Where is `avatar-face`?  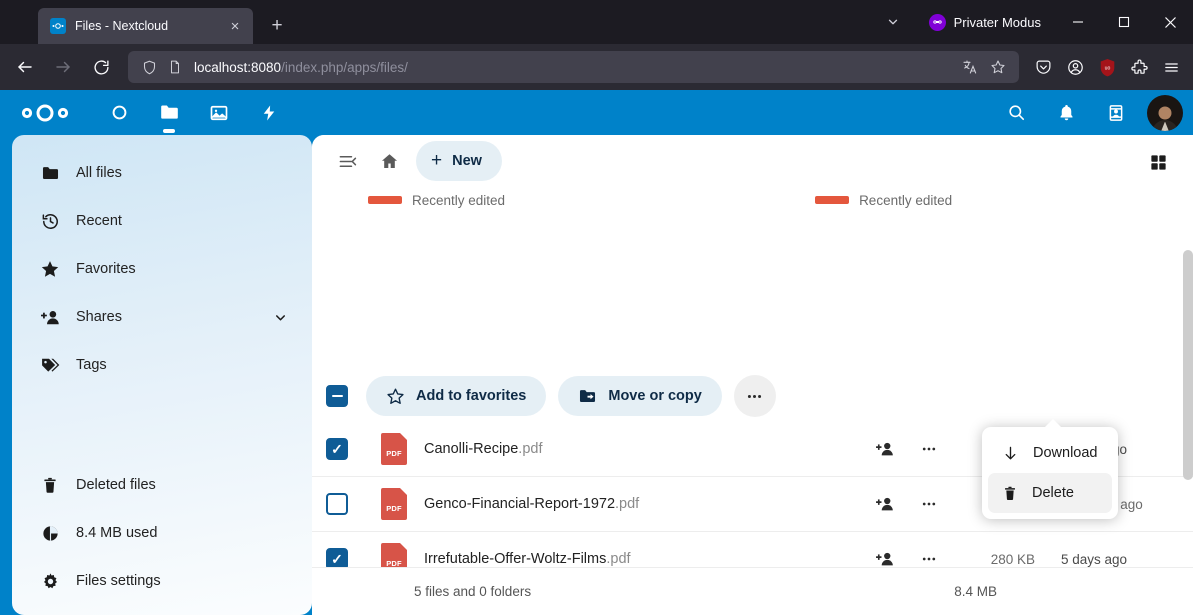
avatar-face is located at coordinates (1165, 113).